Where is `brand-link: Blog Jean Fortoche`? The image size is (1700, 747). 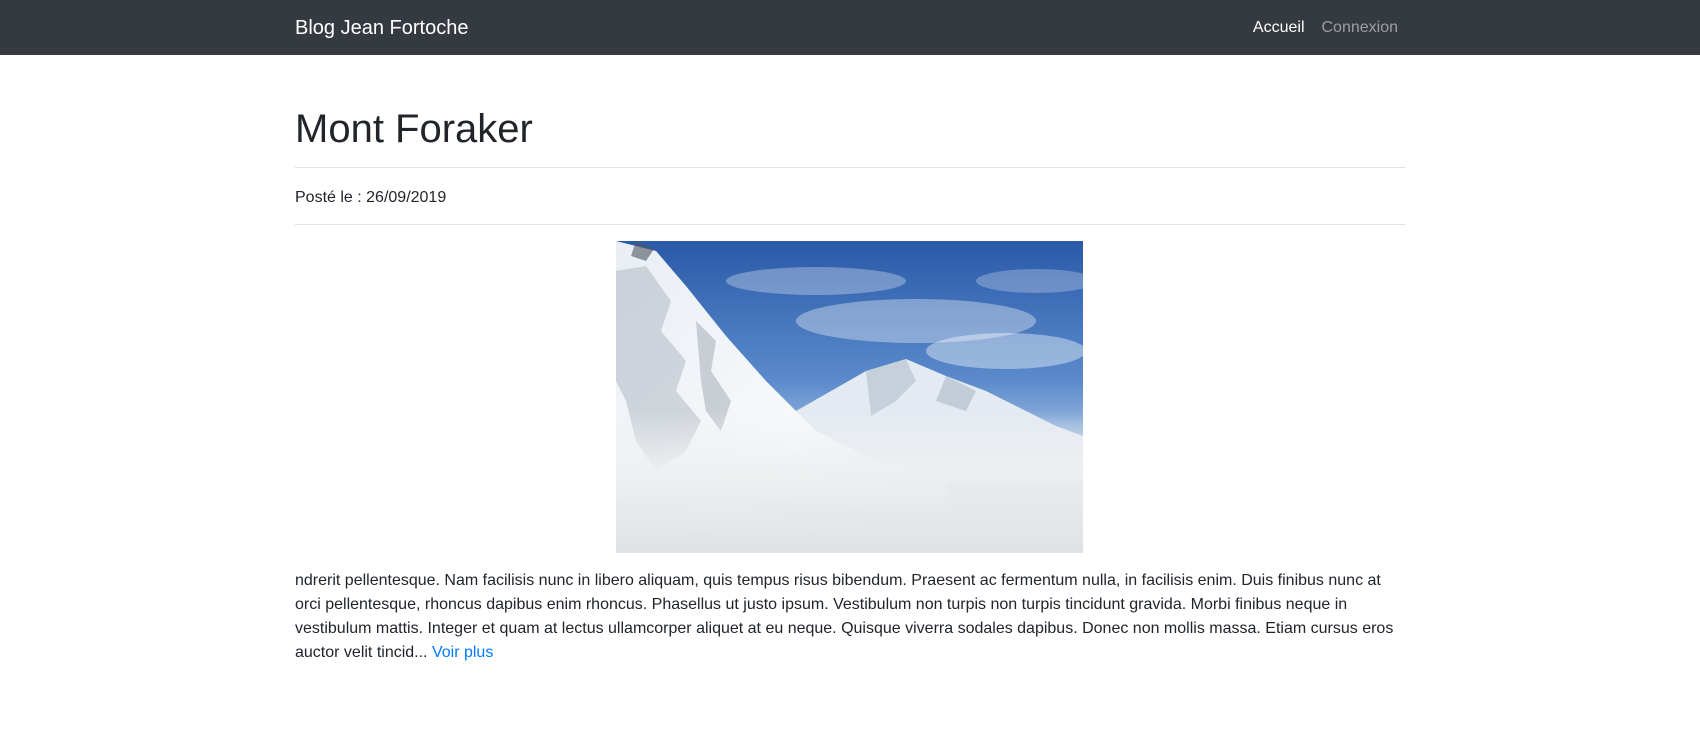 brand-link: Blog Jean Fortoche is located at coordinates (381, 28).